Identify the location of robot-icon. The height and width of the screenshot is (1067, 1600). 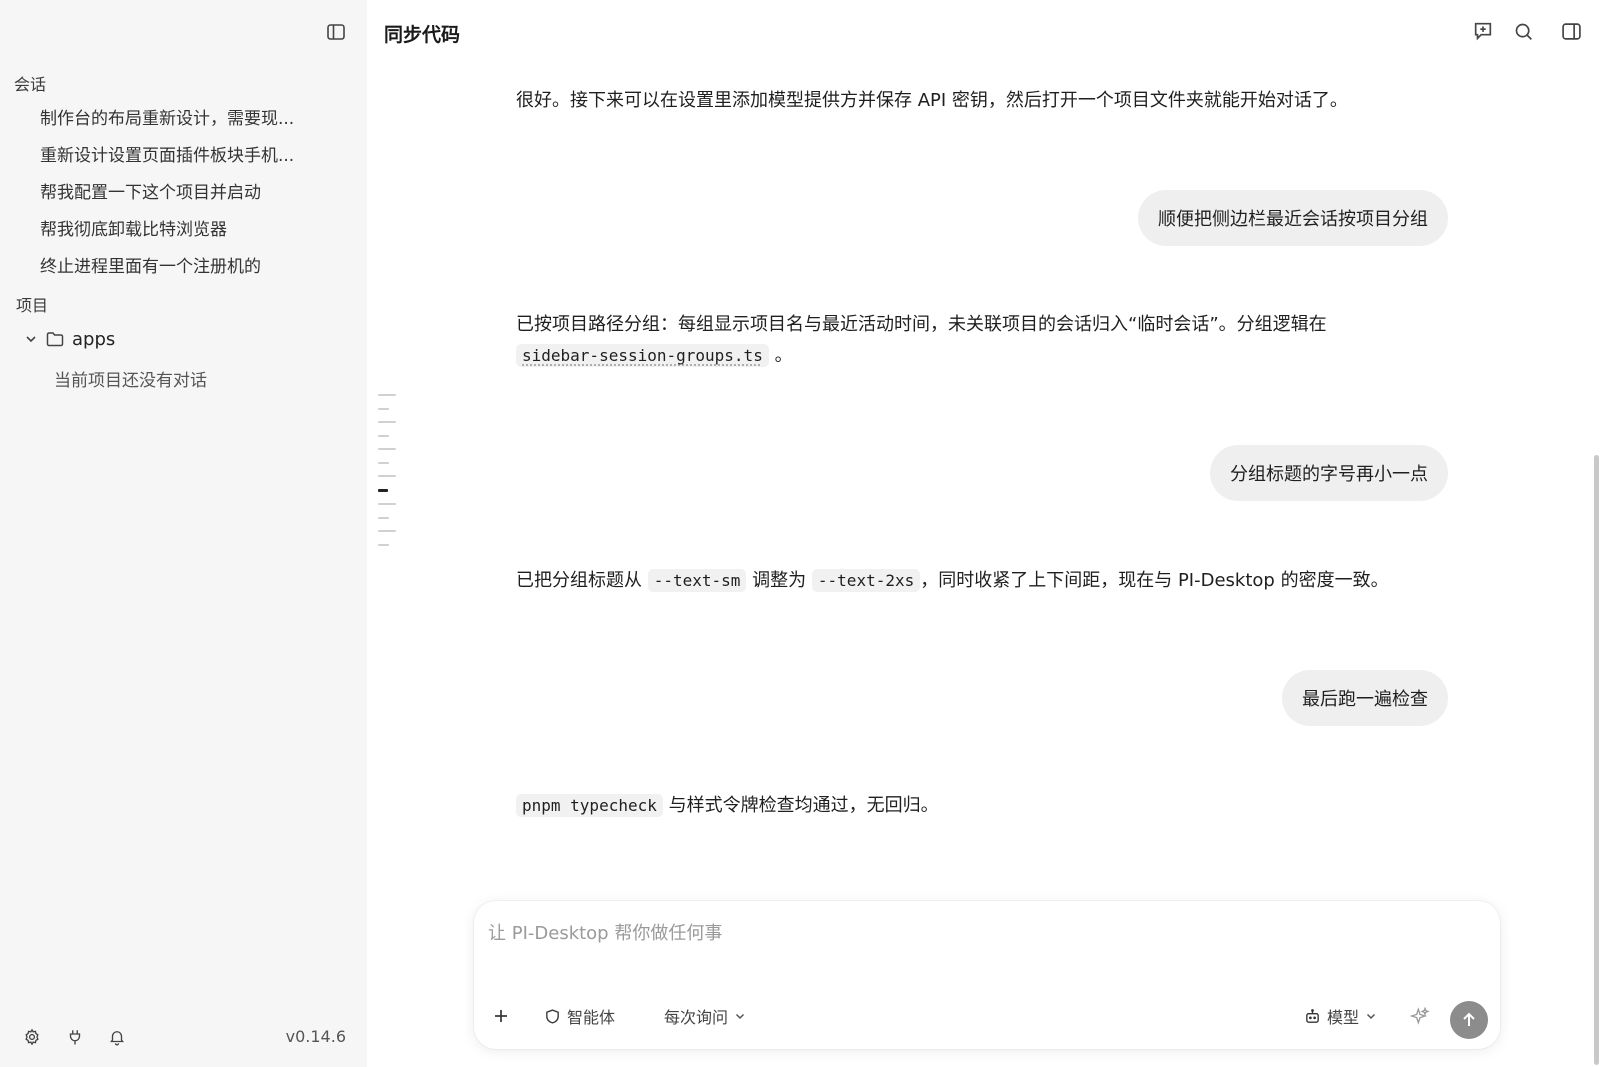
(1312, 1015).